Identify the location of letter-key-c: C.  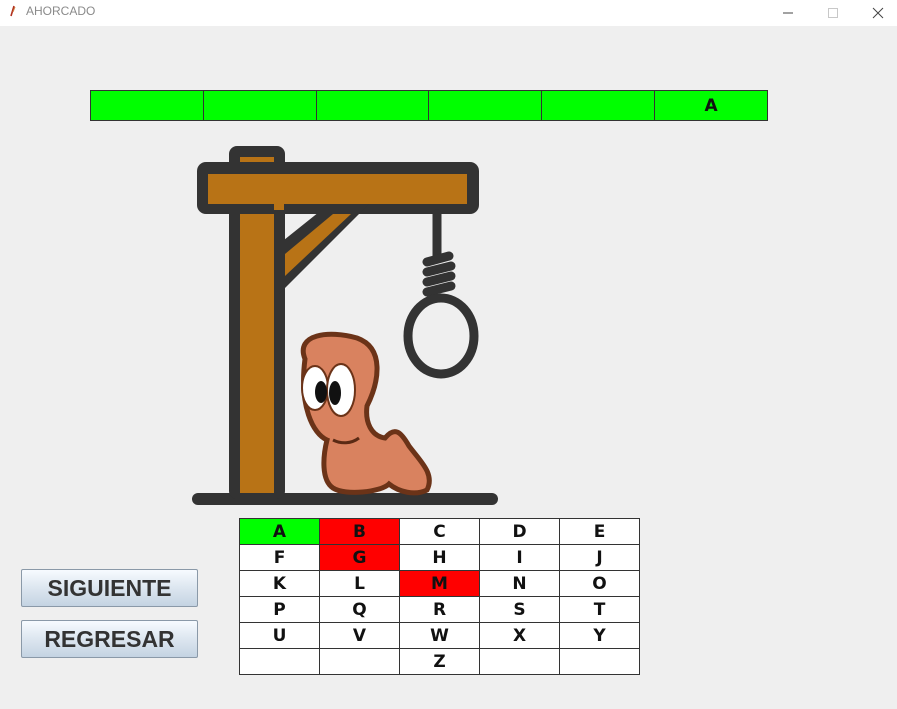
(439, 531).